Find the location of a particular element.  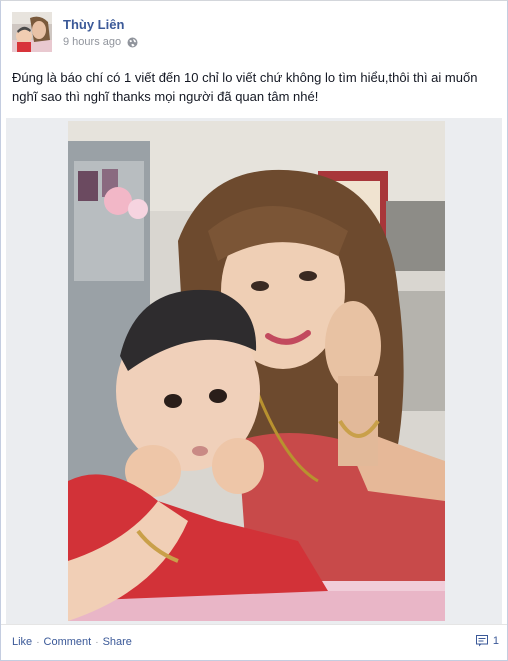

share-link: Share is located at coordinates (117, 642).